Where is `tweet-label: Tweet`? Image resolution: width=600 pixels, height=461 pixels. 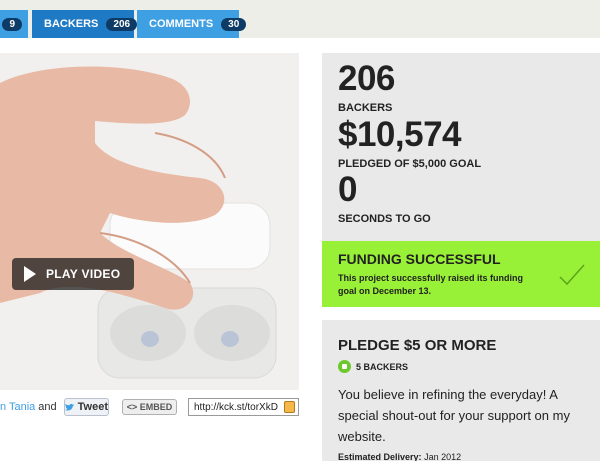 tweet-label: Tweet is located at coordinates (92, 407).